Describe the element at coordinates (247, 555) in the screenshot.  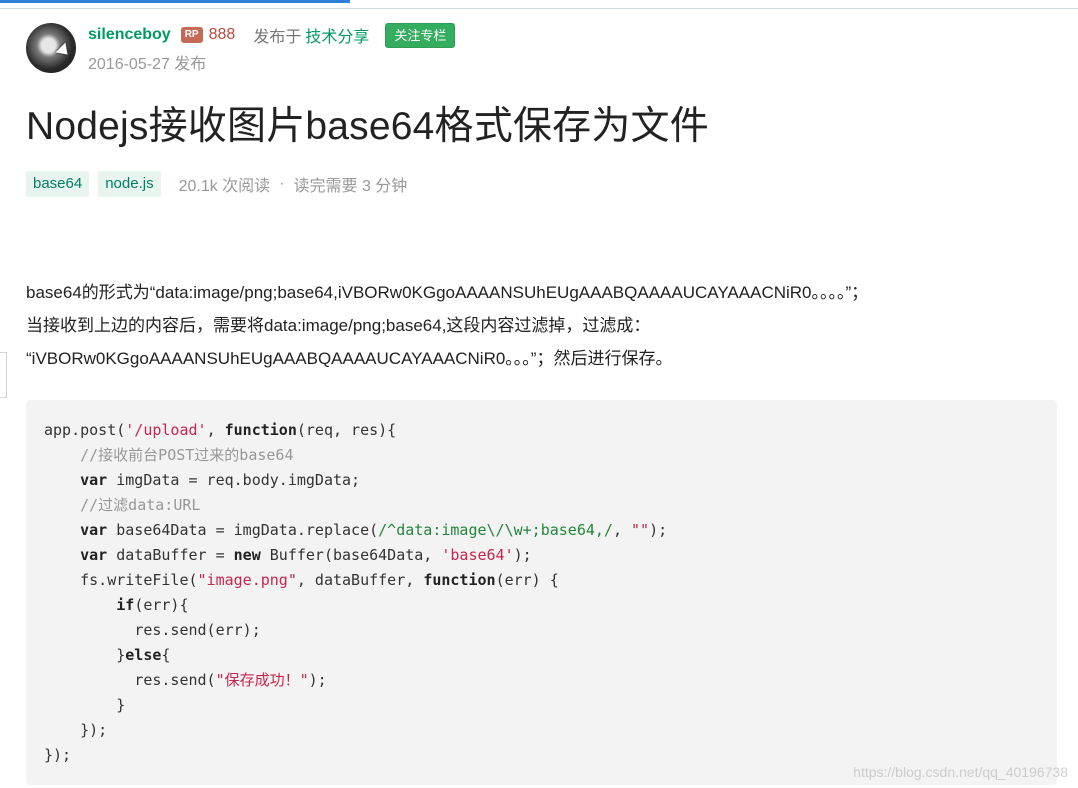
I see `code-keyword: new` at that location.